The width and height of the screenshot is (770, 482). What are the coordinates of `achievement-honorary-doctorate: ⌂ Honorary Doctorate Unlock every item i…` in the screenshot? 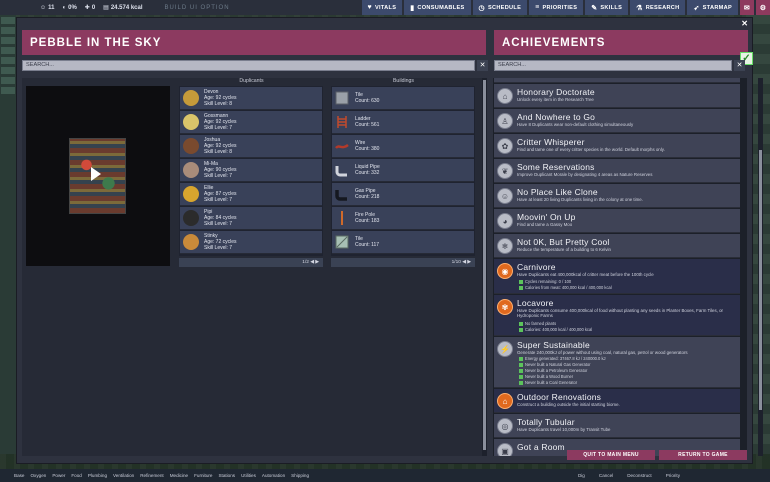 It's located at (617, 96).